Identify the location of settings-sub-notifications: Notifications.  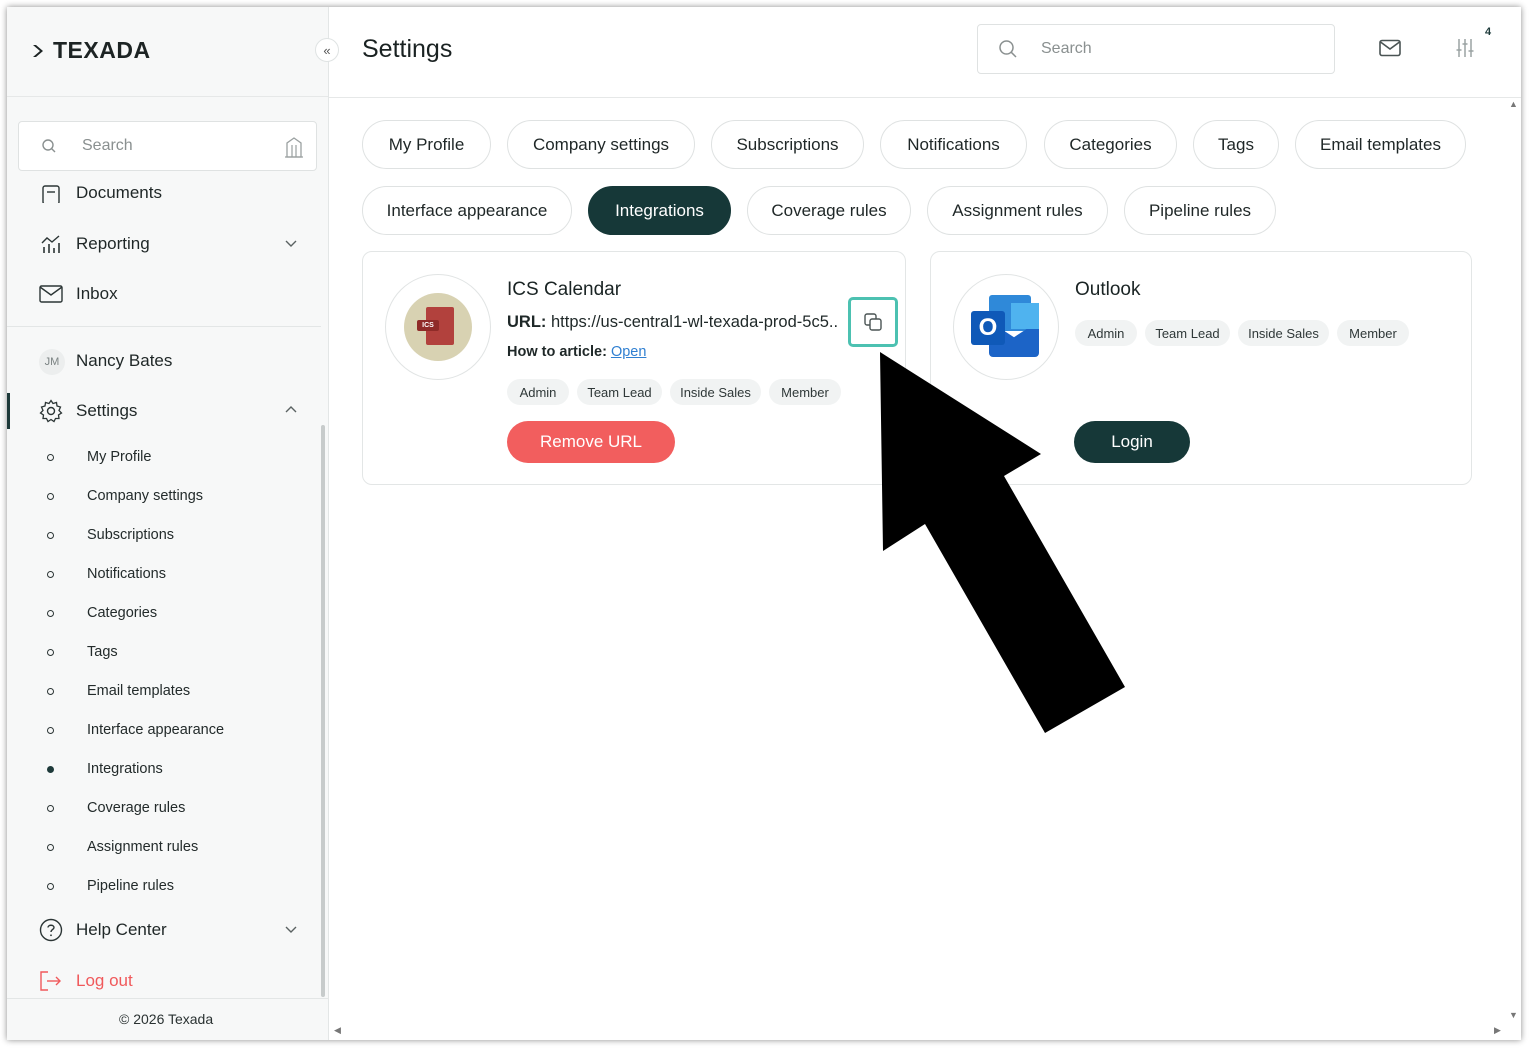
(164, 575).